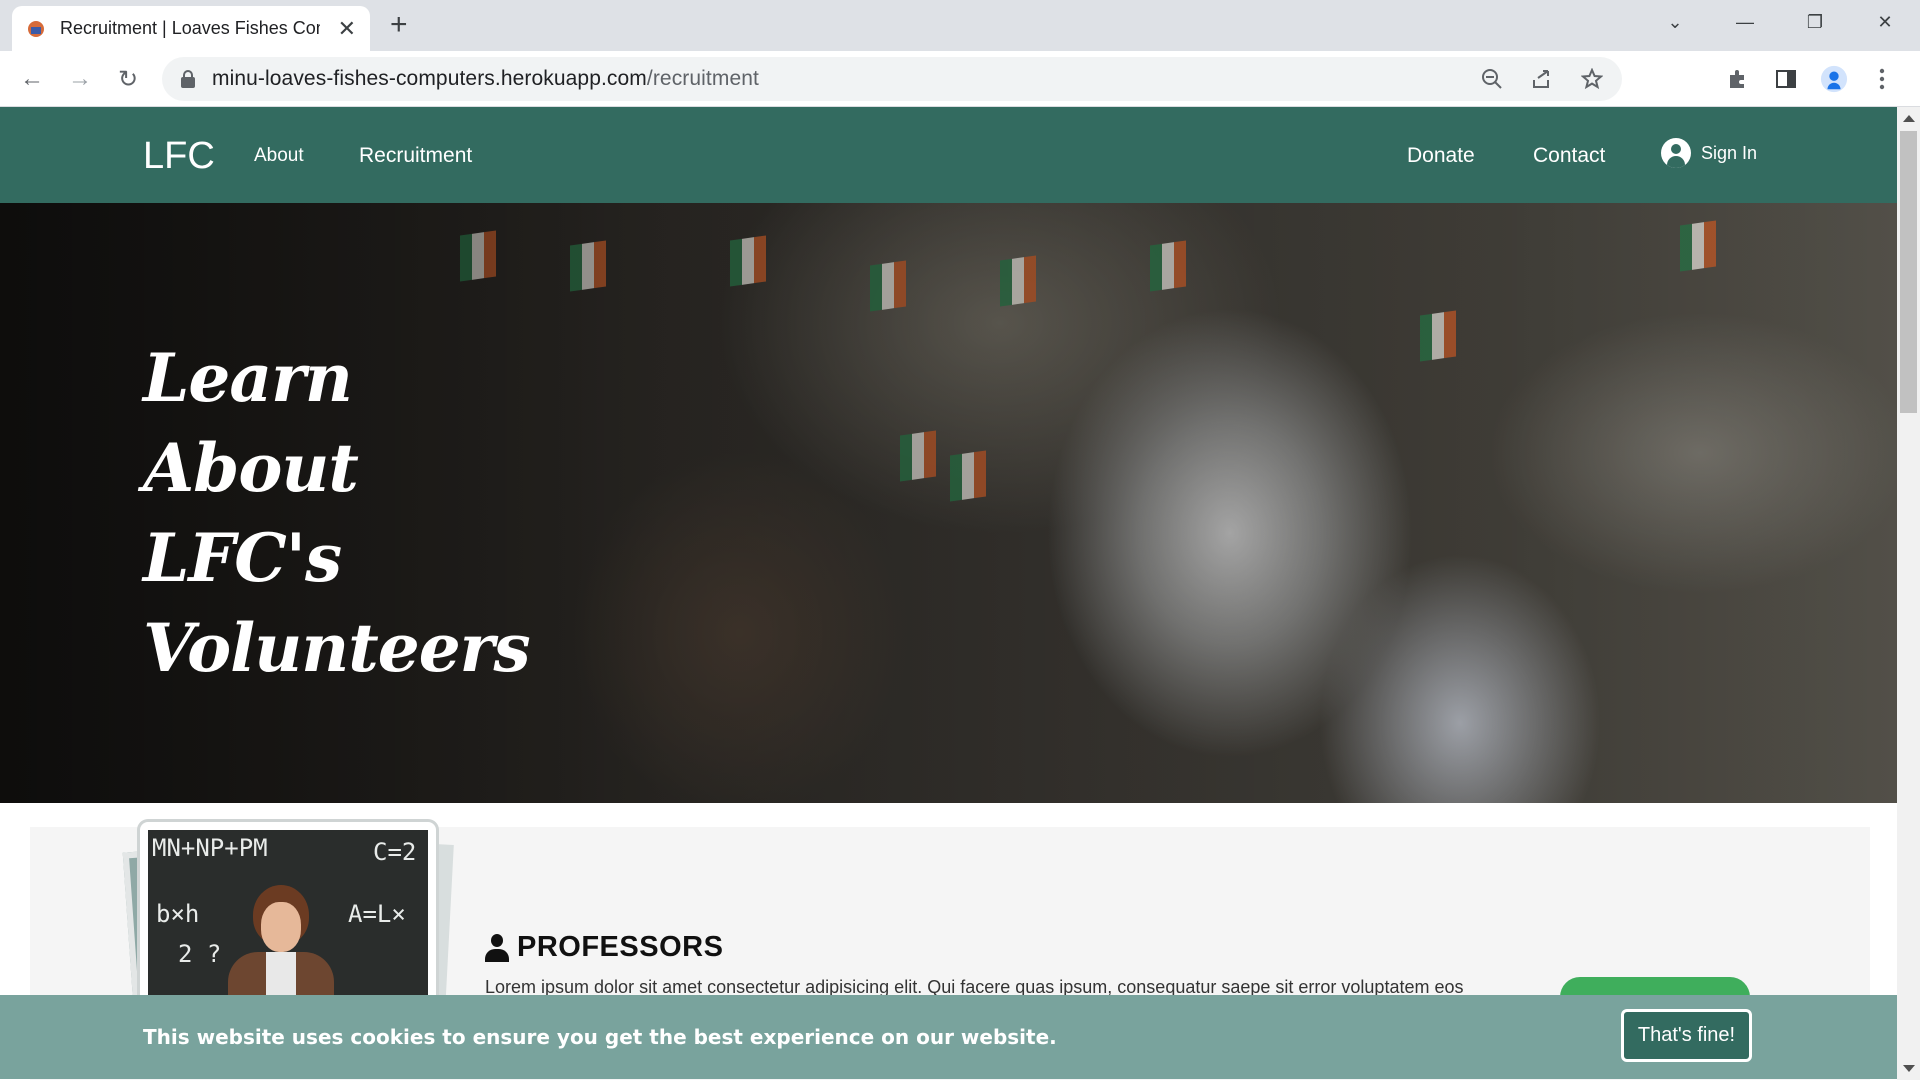 This screenshot has height=1080, width=1920. Describe the element at coordinates (1909, 1068) in the screenshot. I see `scroll-down-arrow-icon` at that location.